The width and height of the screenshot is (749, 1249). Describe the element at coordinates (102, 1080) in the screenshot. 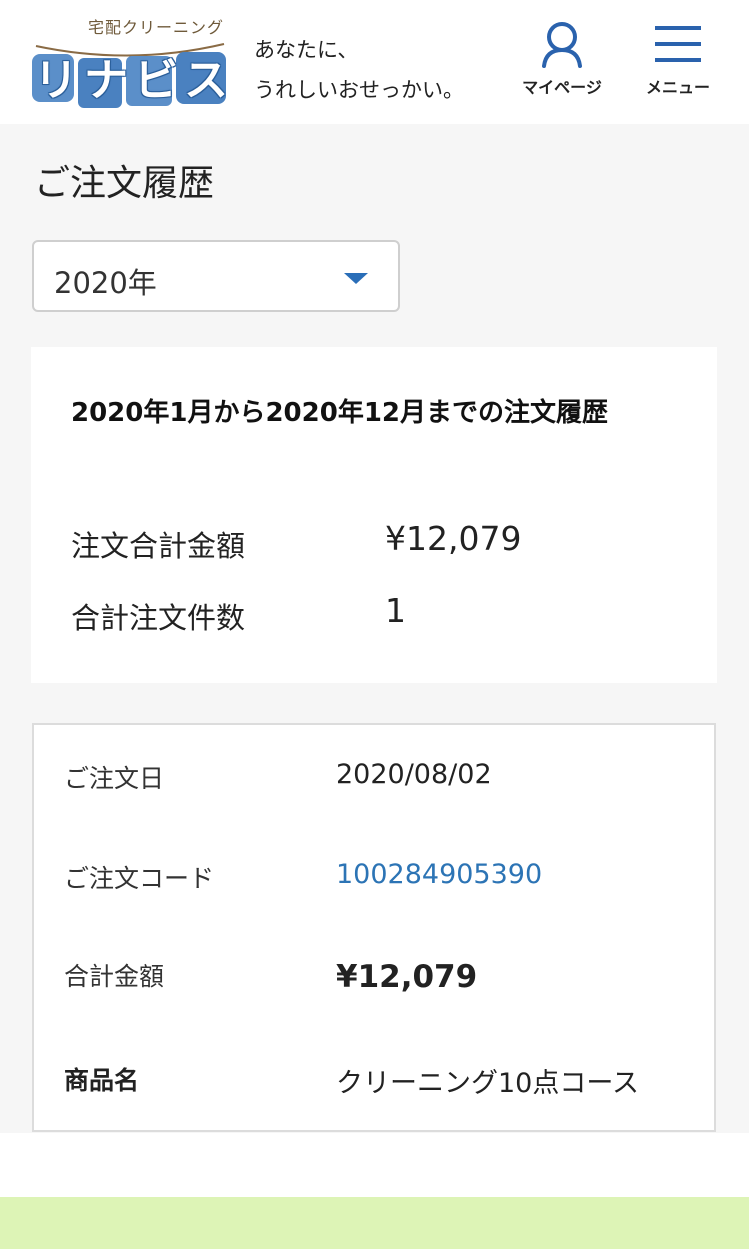

I see `order-product-label: 商品名` at that location.